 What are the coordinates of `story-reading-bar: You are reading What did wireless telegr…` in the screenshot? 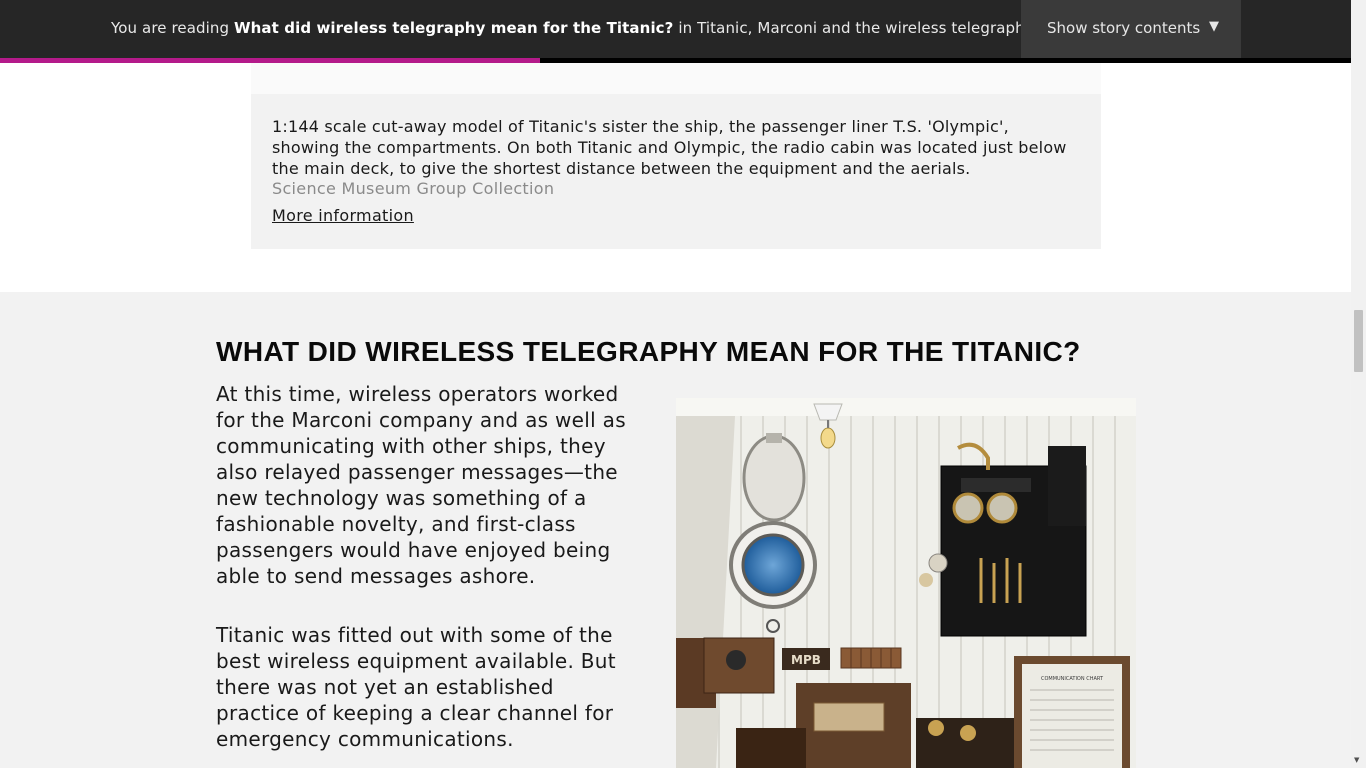 It's located at (675, 29).